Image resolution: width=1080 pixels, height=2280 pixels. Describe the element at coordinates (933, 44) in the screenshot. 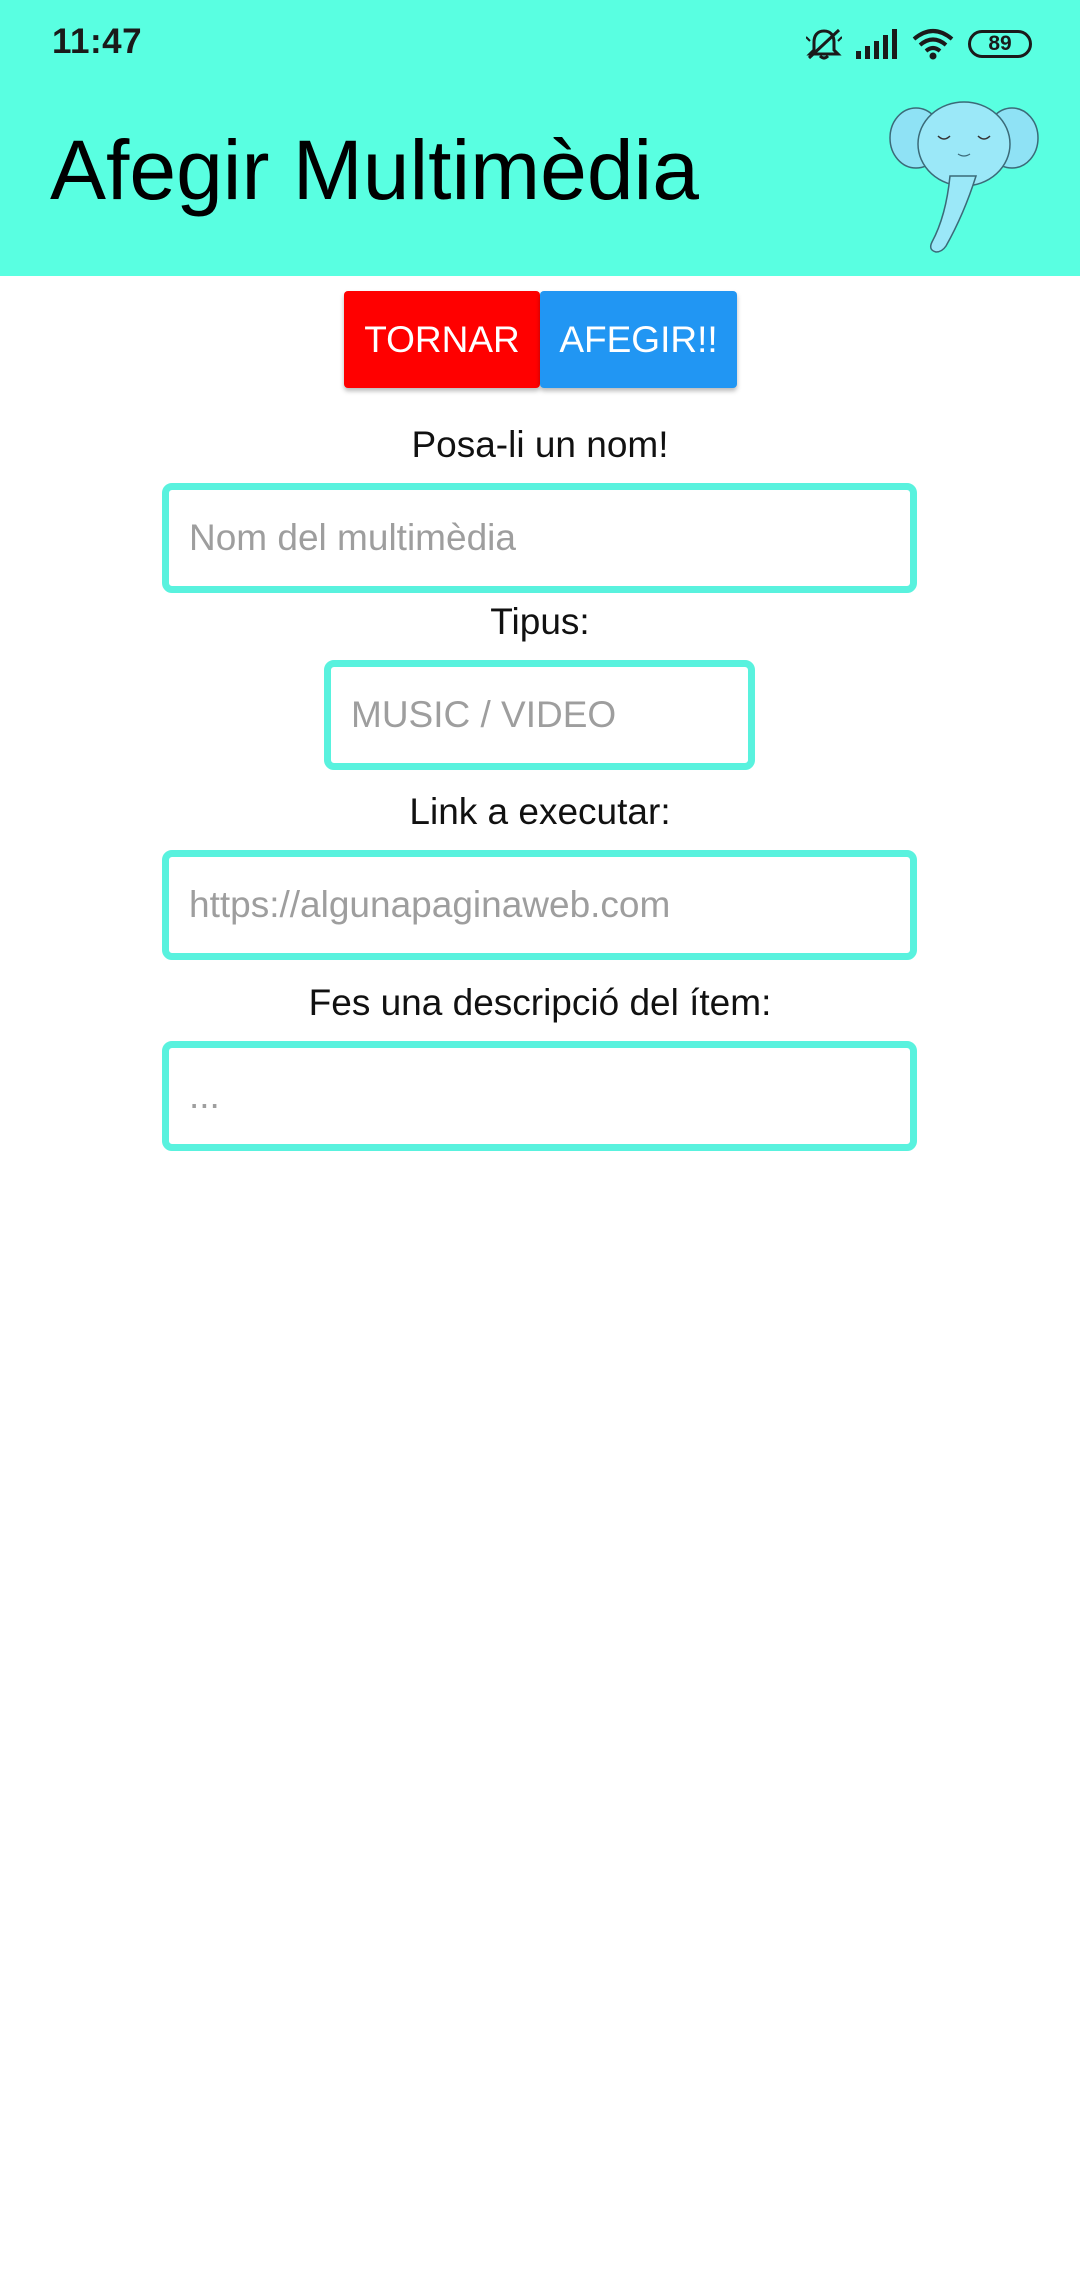

I see `wifi-icon` at that location.